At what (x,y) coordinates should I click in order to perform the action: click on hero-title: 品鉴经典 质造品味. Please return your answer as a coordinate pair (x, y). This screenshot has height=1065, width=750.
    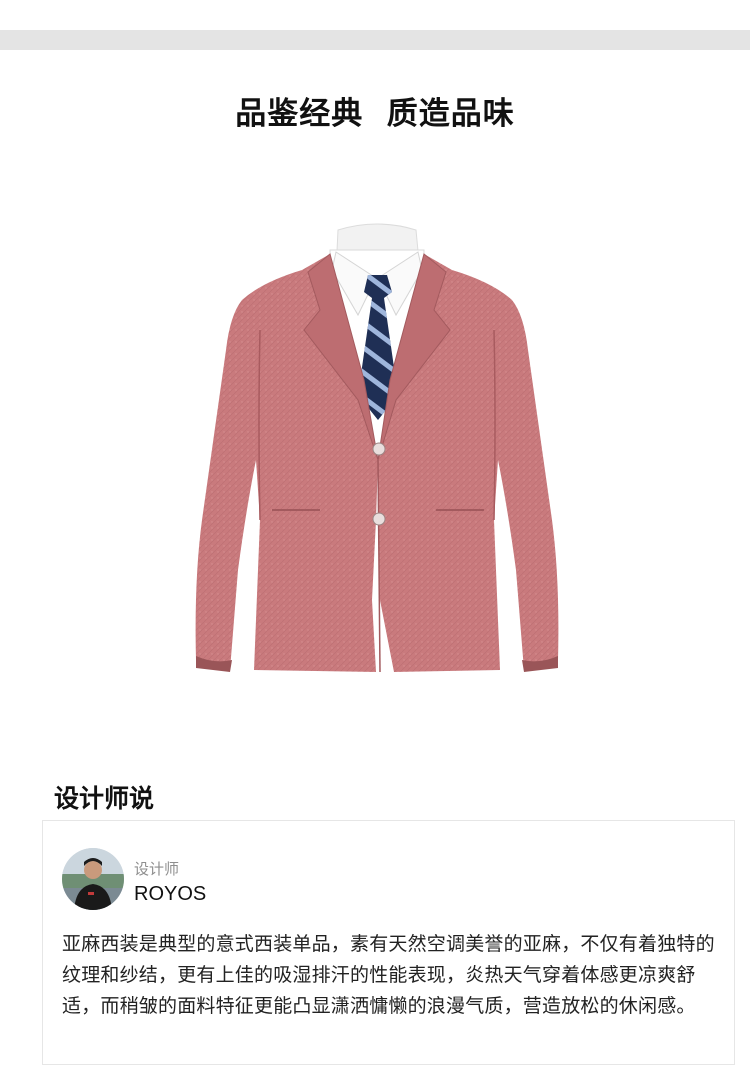
    Looking at the image, I should click on (375, 114).